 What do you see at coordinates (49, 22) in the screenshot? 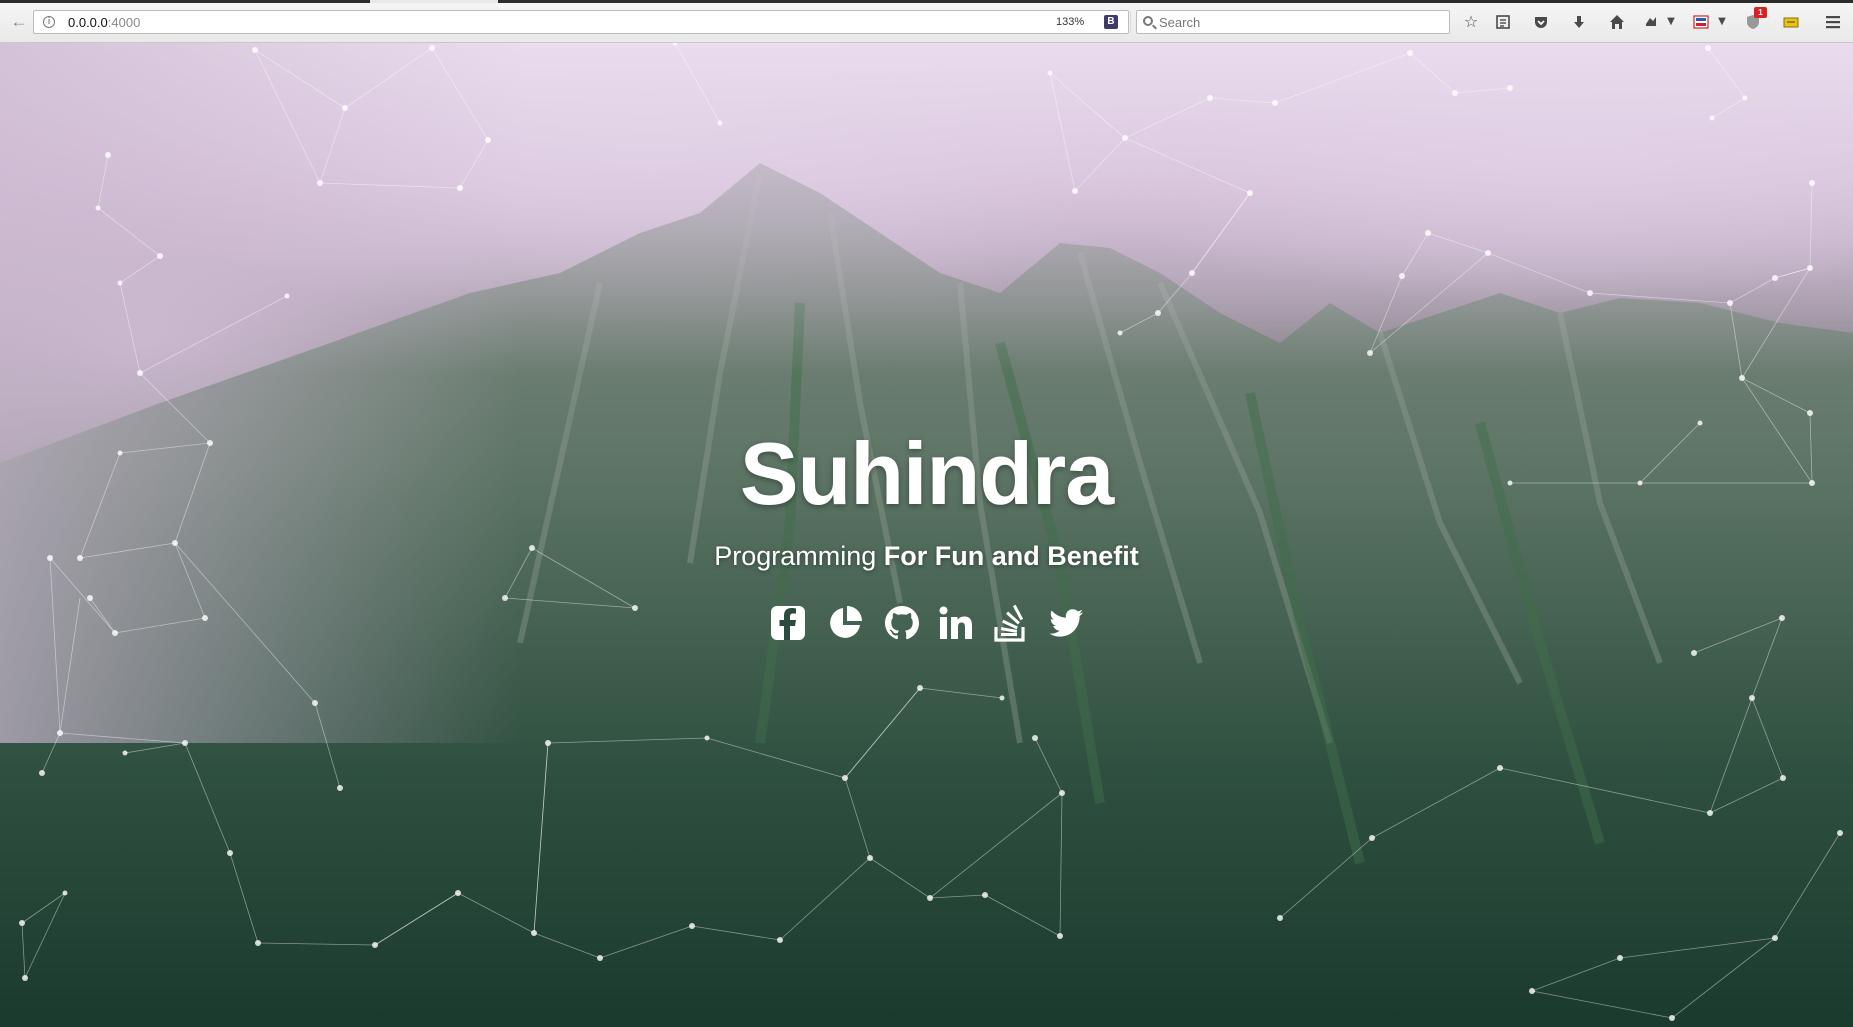
I see `info-icon: i` at bounding box center [49, 22].